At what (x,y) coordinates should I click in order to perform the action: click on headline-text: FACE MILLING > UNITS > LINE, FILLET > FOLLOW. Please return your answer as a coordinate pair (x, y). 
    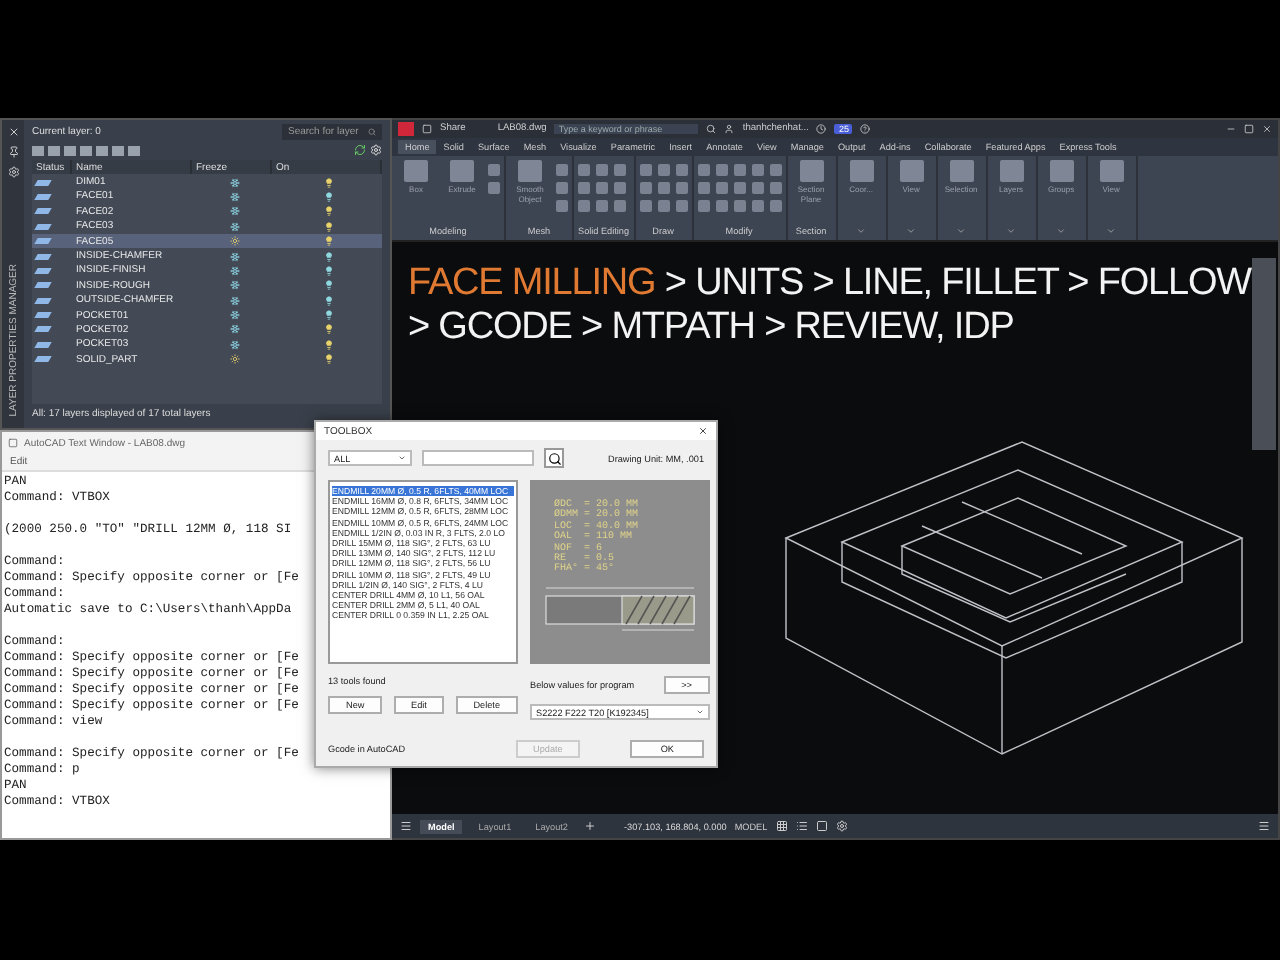
    Looking at the image, I should click on (831, 284).